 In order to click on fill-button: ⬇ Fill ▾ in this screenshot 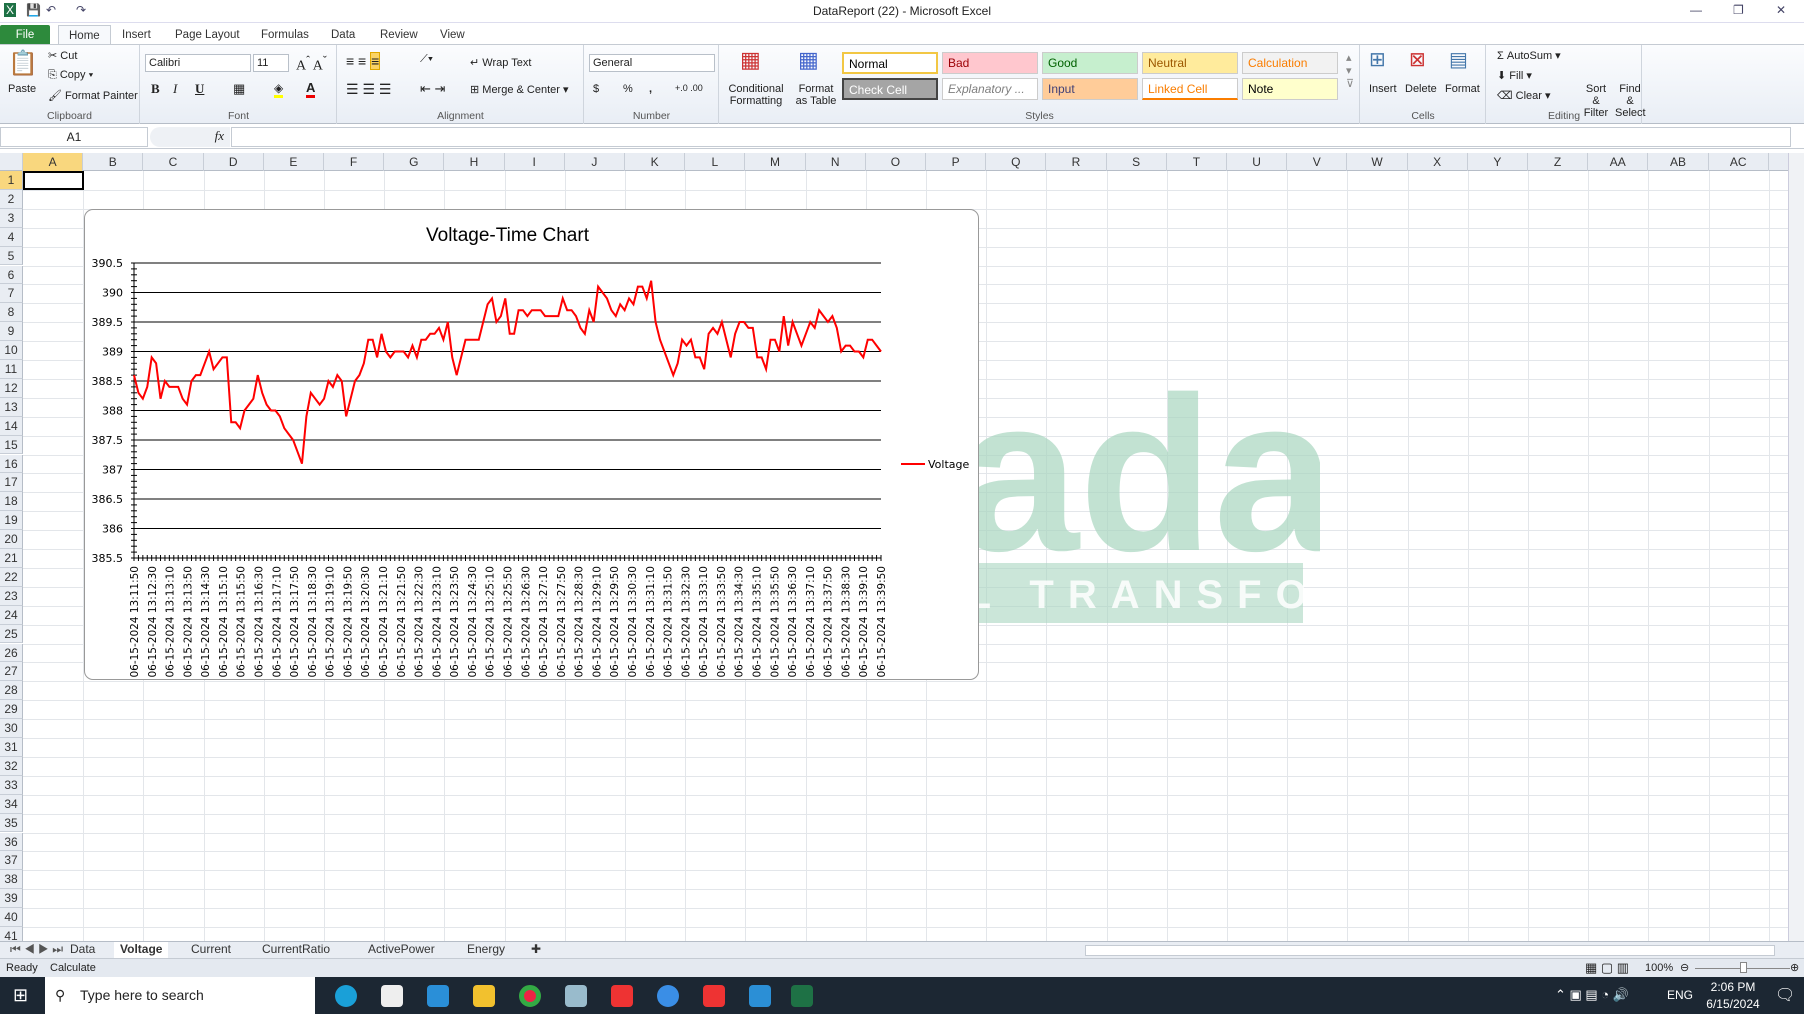, I will do `click(1514, 75)`.